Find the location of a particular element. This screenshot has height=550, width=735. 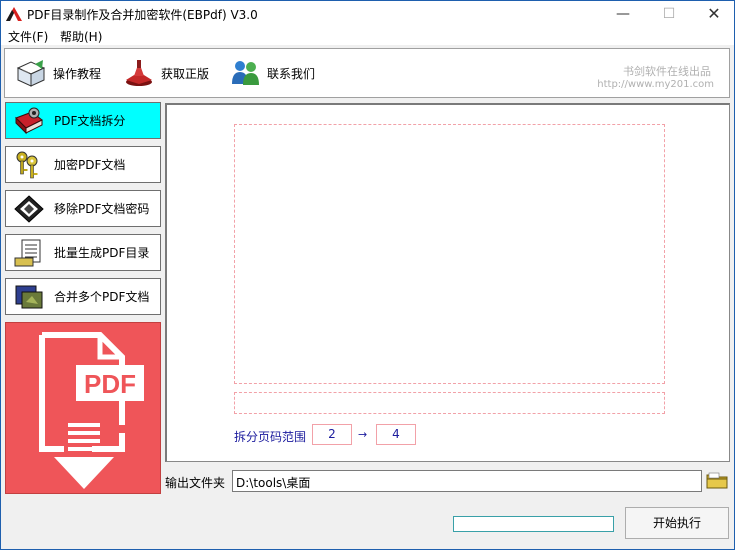

keys-icon is located at coordinates (27, 164).